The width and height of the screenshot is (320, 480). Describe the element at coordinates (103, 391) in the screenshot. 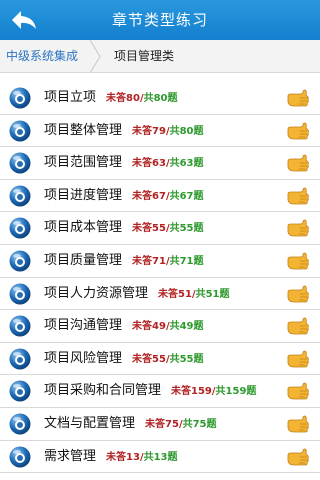

I see `item-title: 项目采购和合同管理` at that location.